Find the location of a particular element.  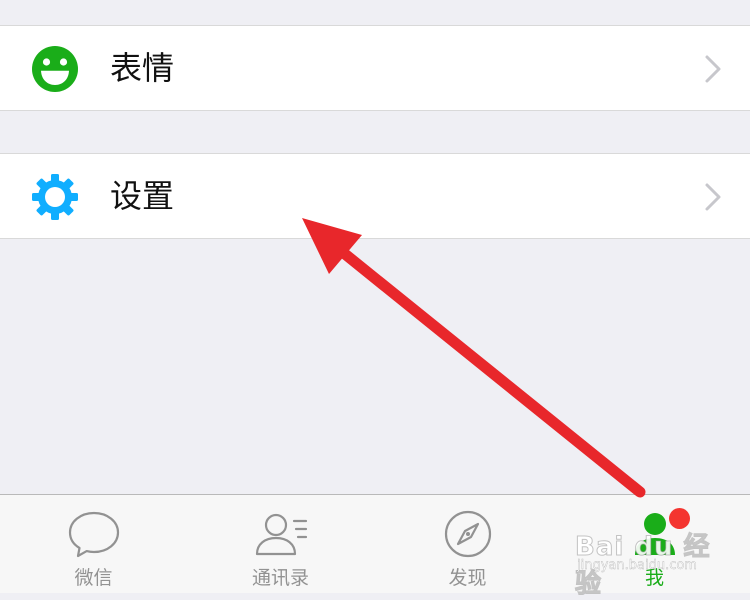

menu-item-emoji-label: 表情 is located at coordinates (142, 68).